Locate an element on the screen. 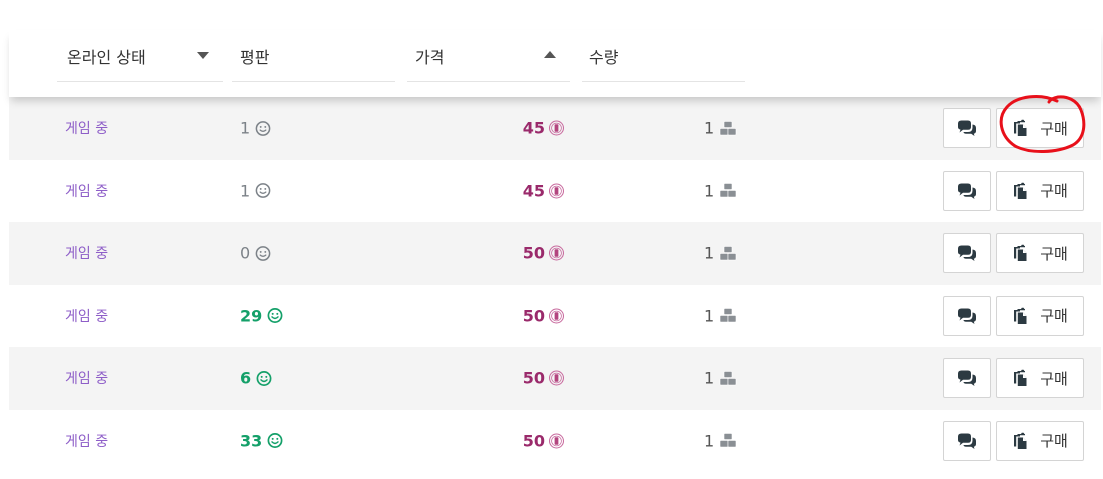 This screenshot has height=479, width=1103. column-header-reputation: 평판 is located at coordinates (313, 56).